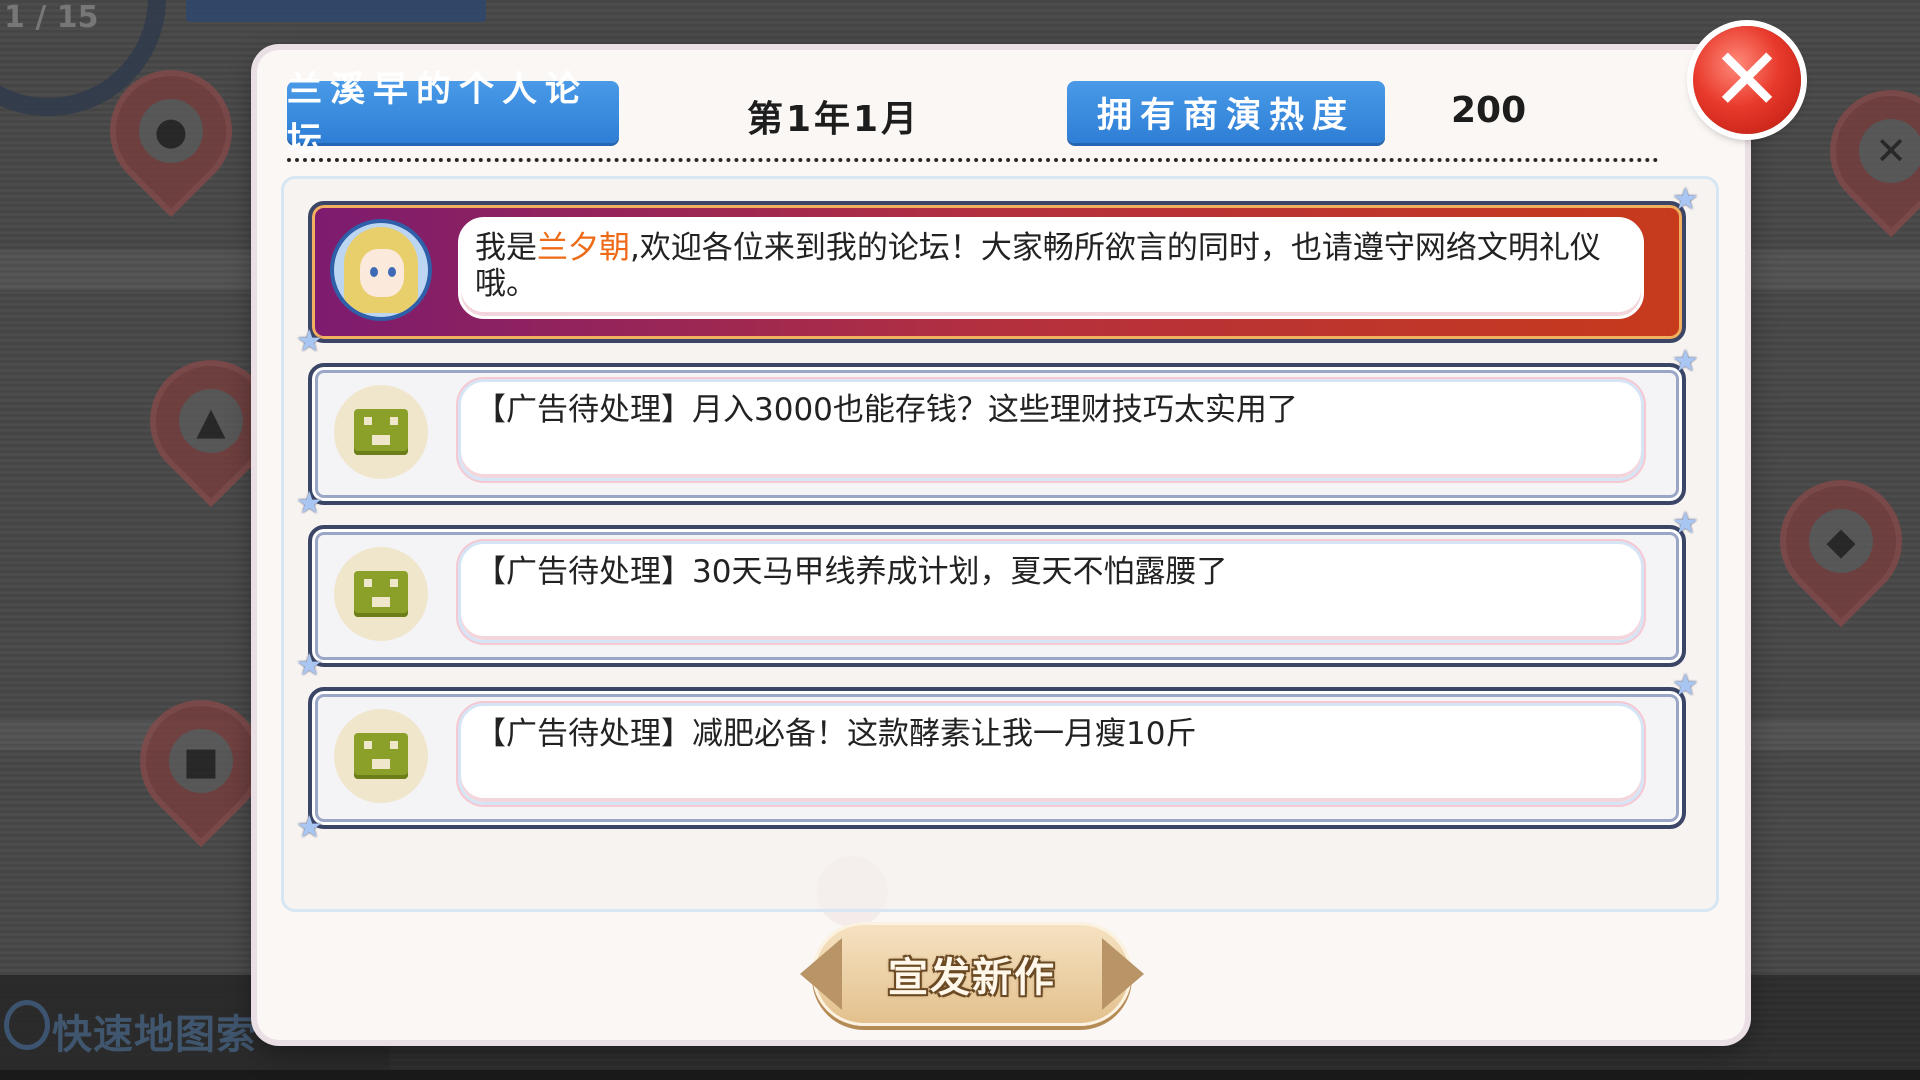  What do you see at coordinates (382, 273) in the screenshot?
I see `avatar-face` at bounding box center [382, 273].